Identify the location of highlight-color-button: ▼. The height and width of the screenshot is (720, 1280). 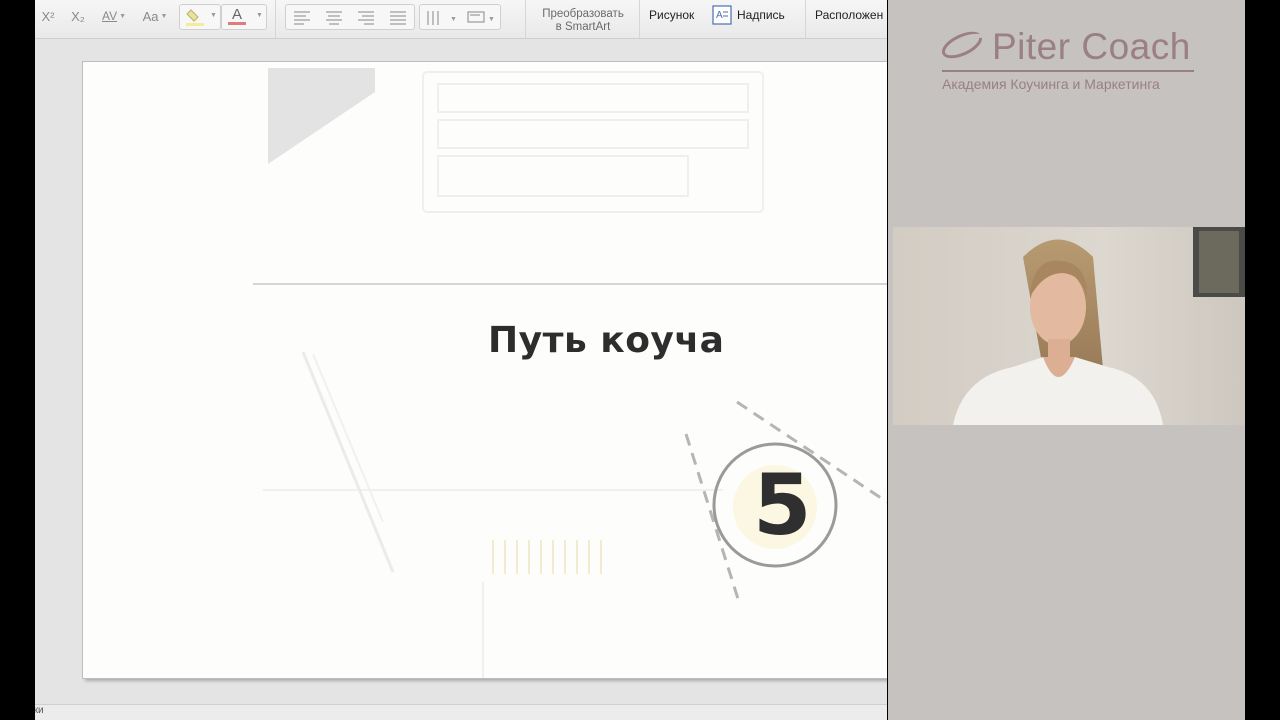
(200, 17).